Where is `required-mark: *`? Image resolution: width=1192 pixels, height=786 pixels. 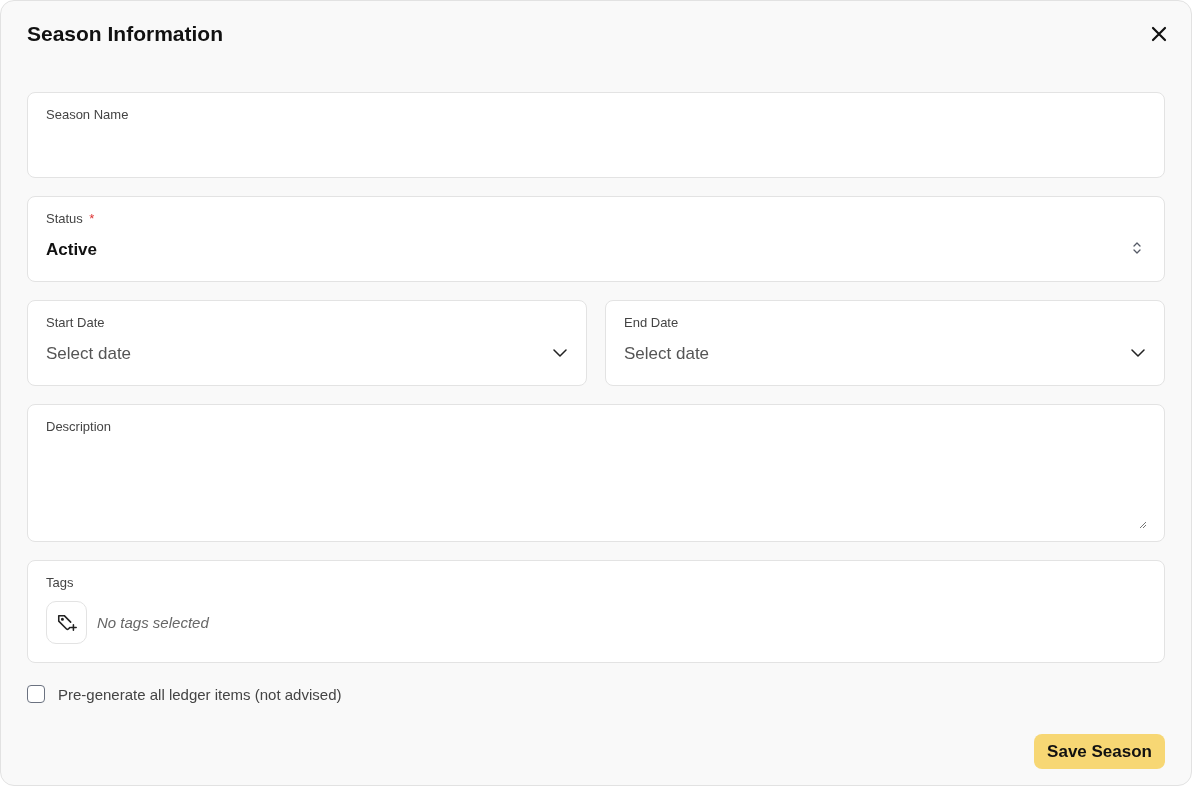
required-mark: * is located at coordinates (92, 218).